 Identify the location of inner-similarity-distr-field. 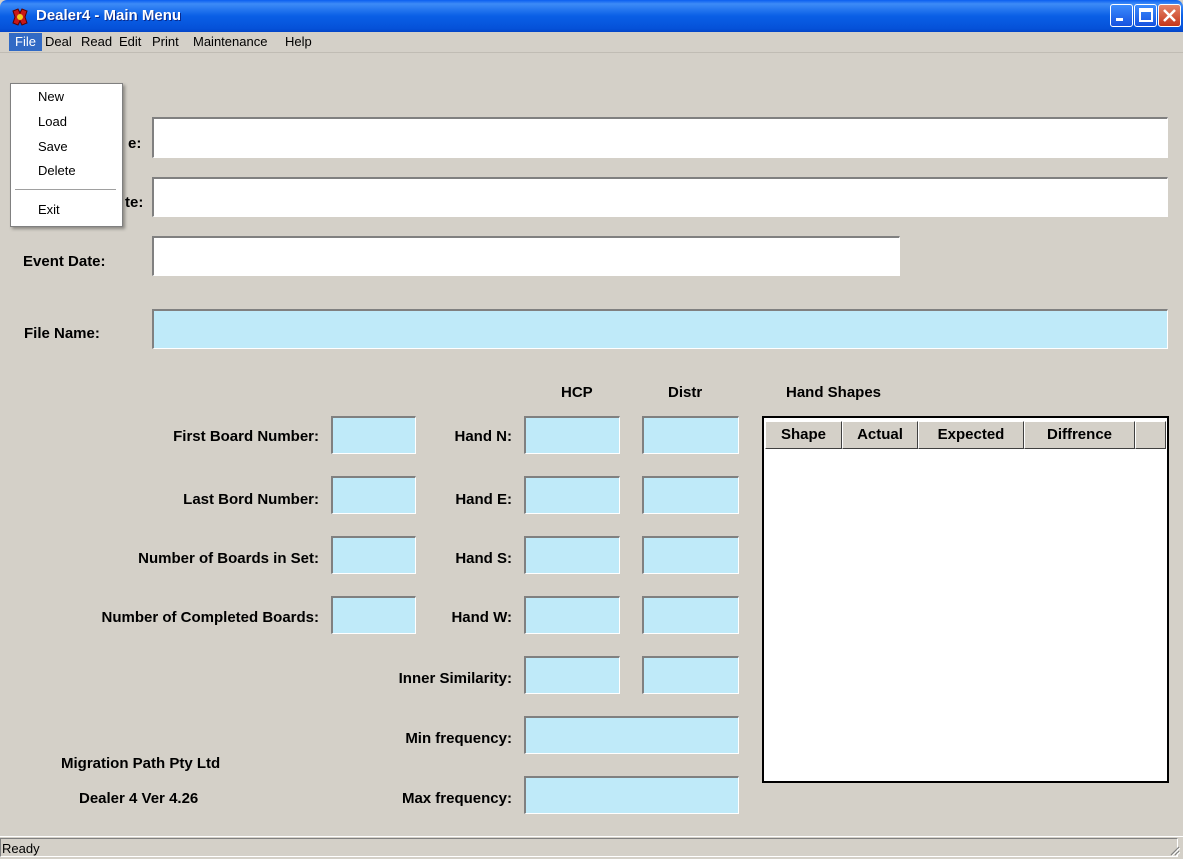
(690, 675).